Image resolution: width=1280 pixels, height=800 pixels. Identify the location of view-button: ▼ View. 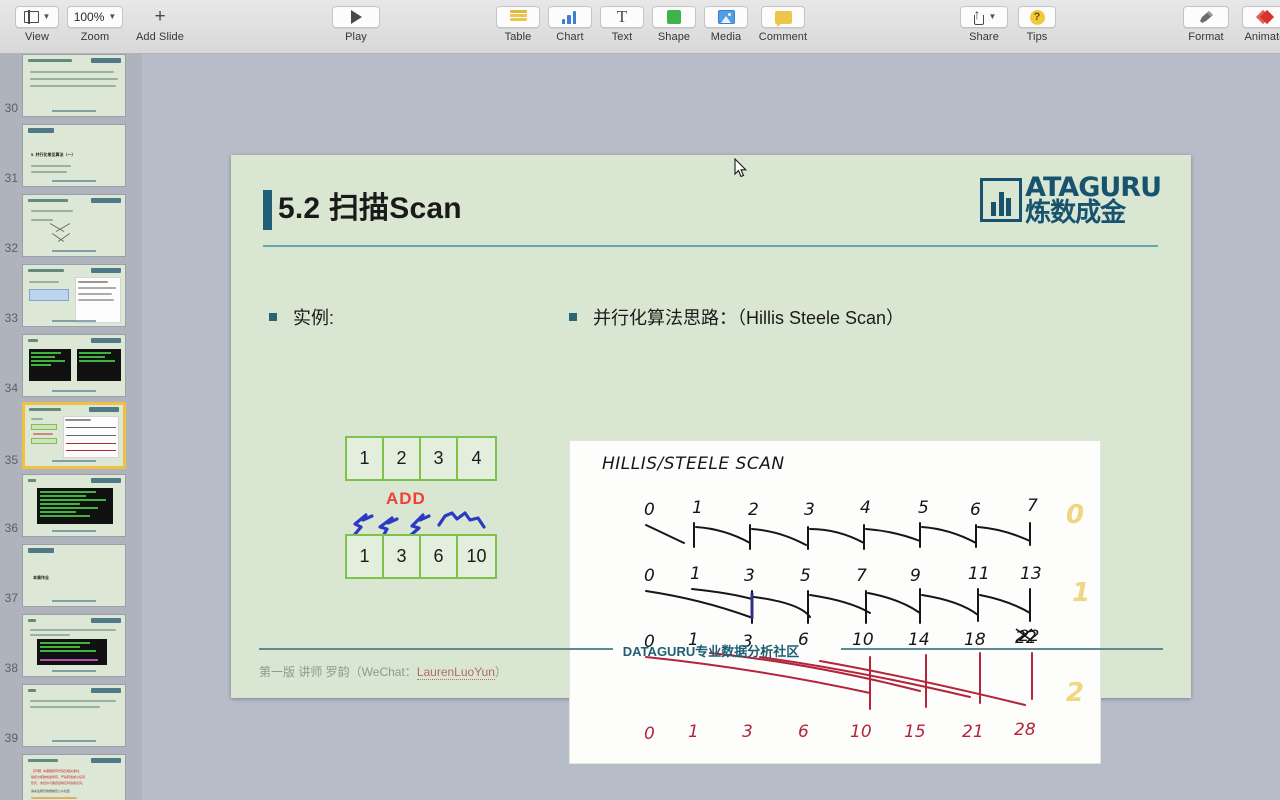
(37, 21).